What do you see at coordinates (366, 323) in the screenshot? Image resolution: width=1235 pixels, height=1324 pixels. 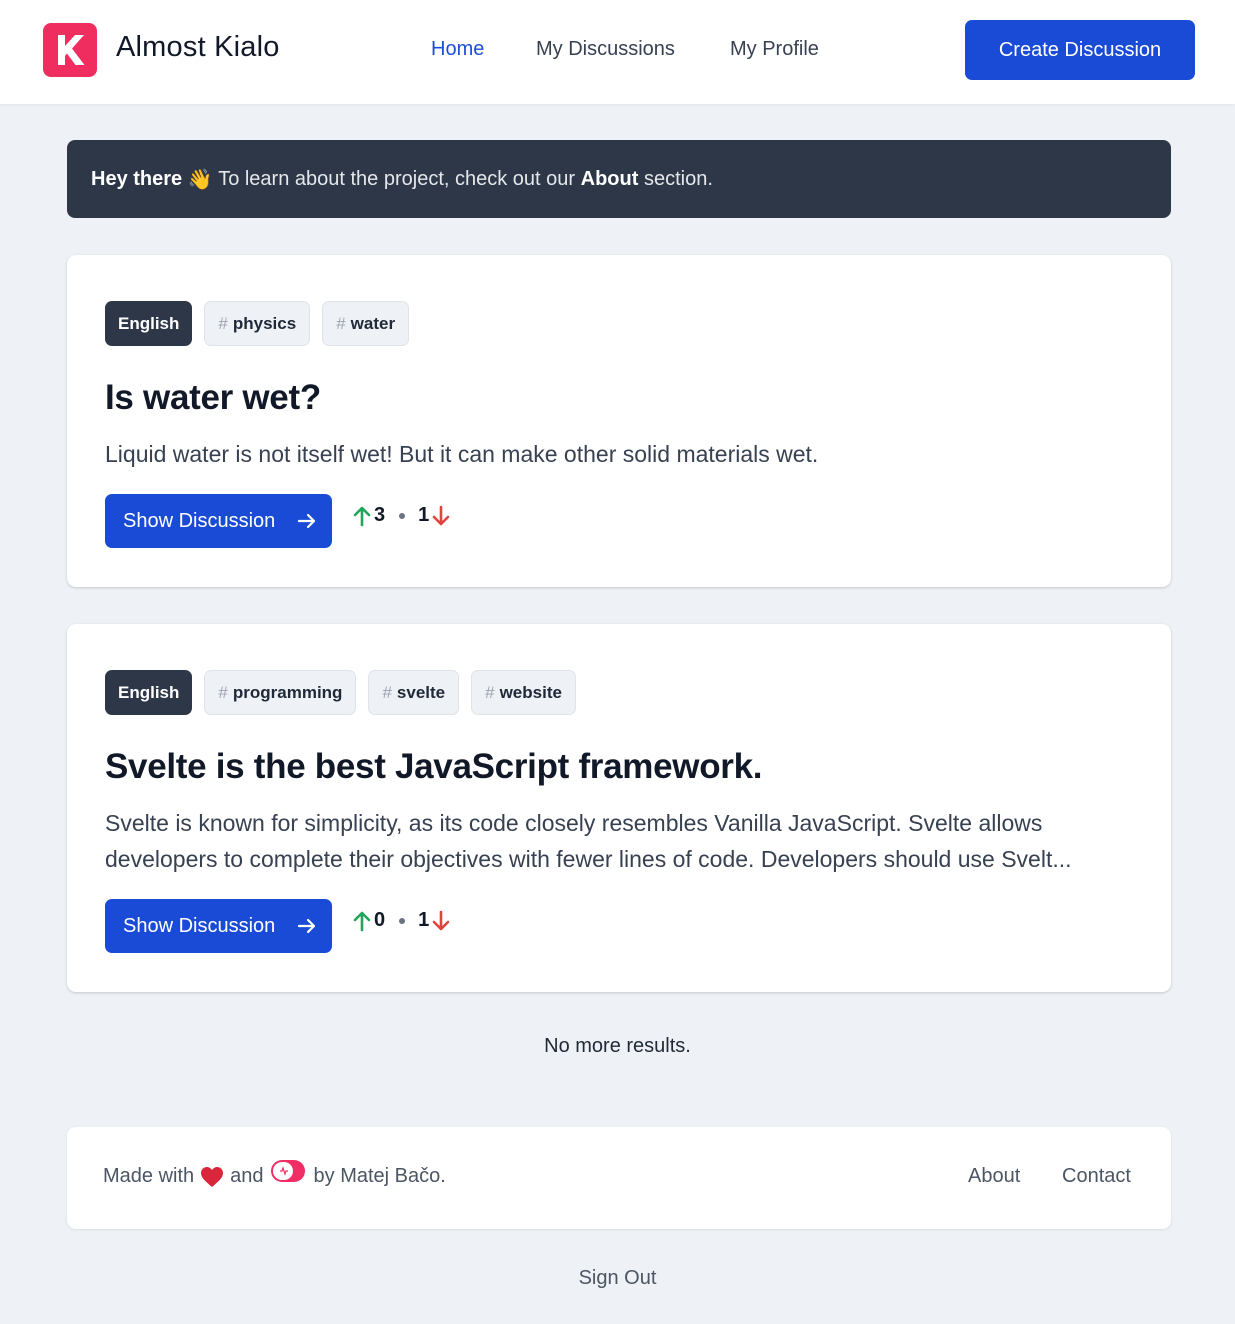 I see `tag-chip: # water` at bounding box center [366, 323].